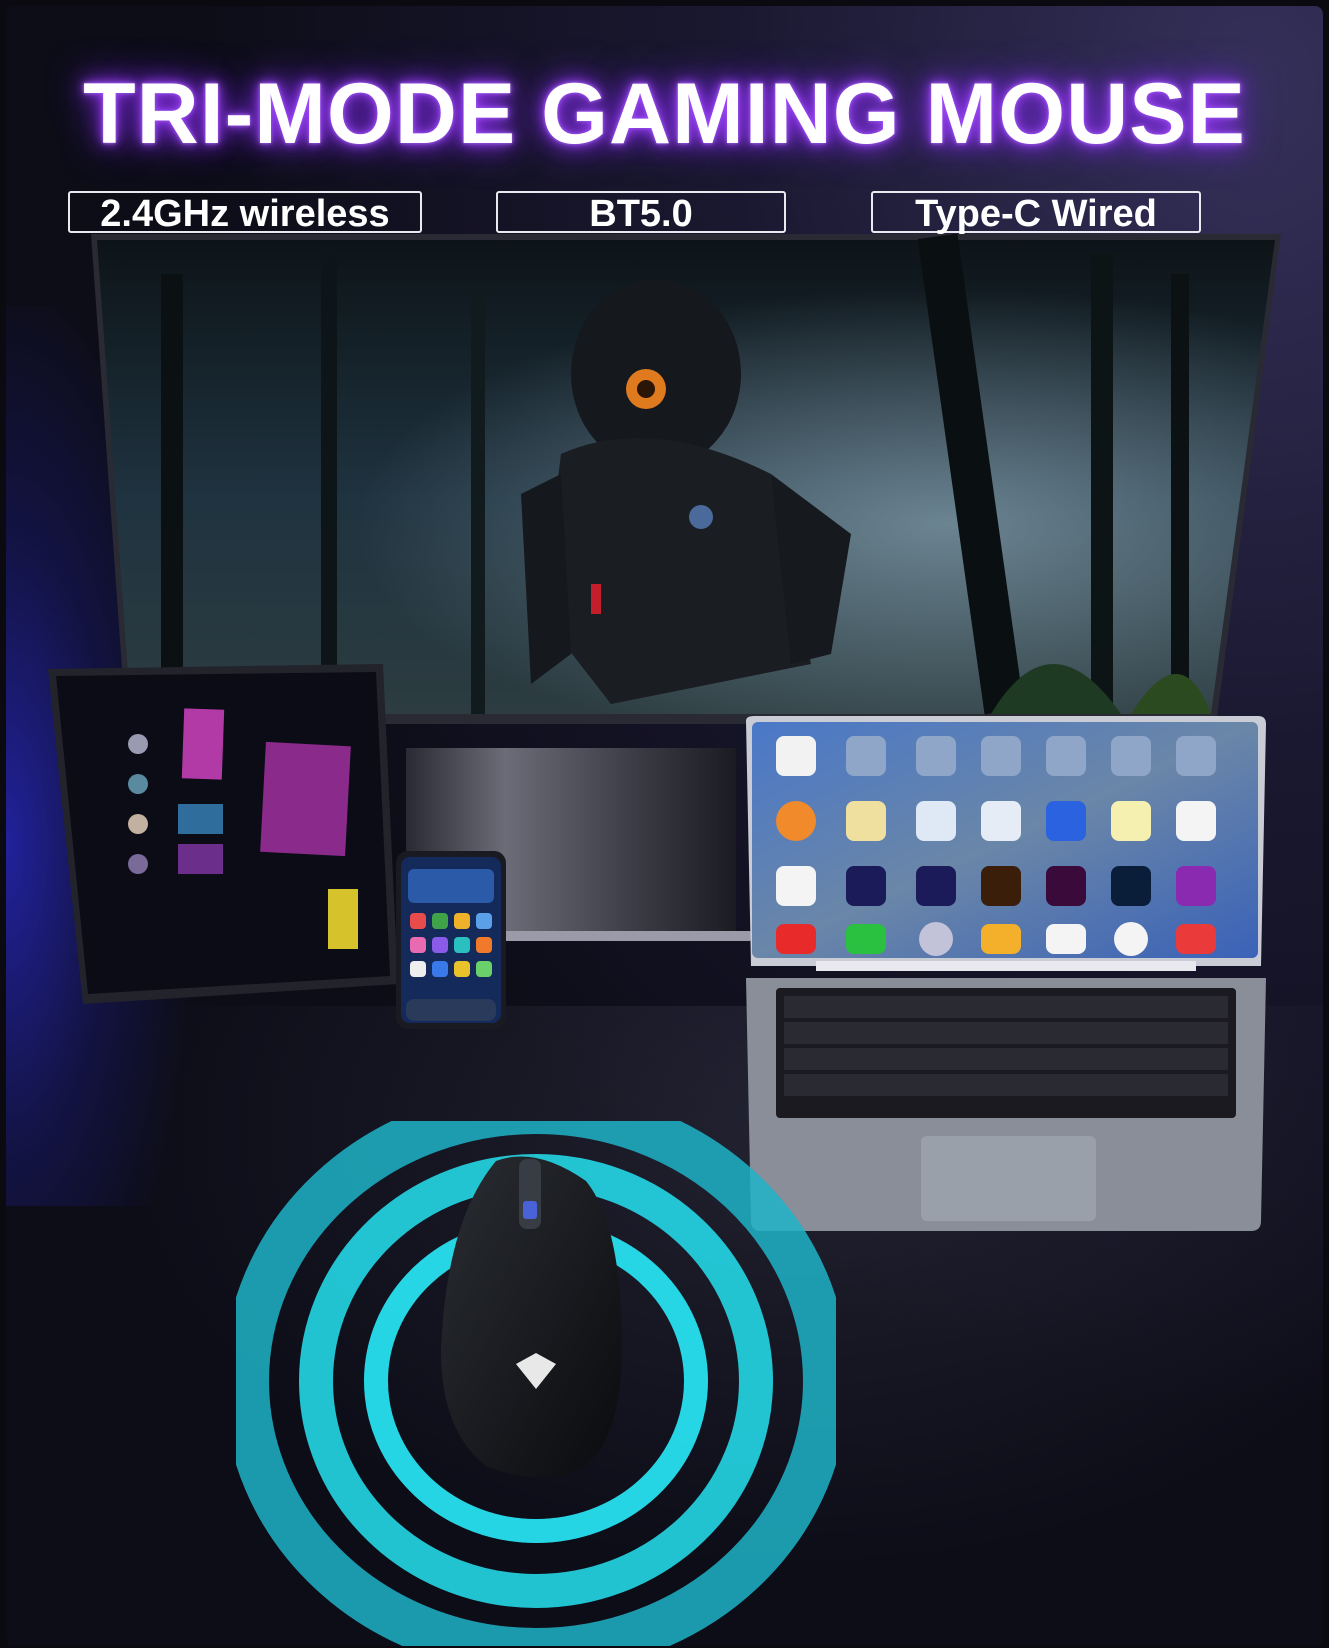 Image resolution: width=1329 pixels, height=1648 pixels. What do you see at coordinates (536, 1383) in the screenshot?
I see `gaming-mouse-icon` at bounding box center [536, 1383].